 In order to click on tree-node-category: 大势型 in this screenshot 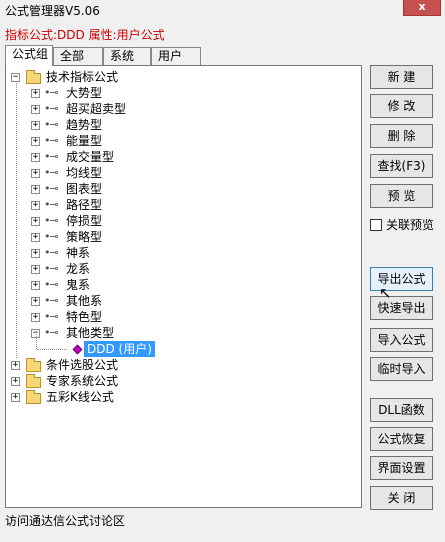, I will do `click(84, 93)`.